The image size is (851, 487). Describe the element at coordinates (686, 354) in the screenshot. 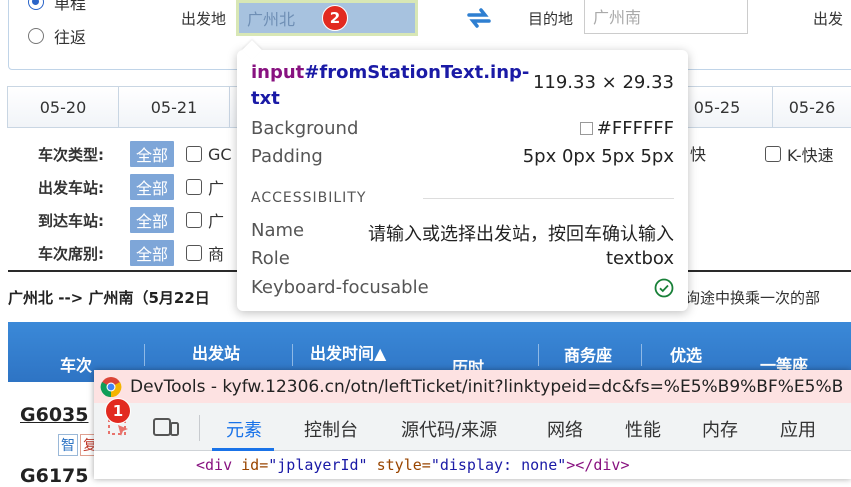

I see `col-premium: 优选` at that location.